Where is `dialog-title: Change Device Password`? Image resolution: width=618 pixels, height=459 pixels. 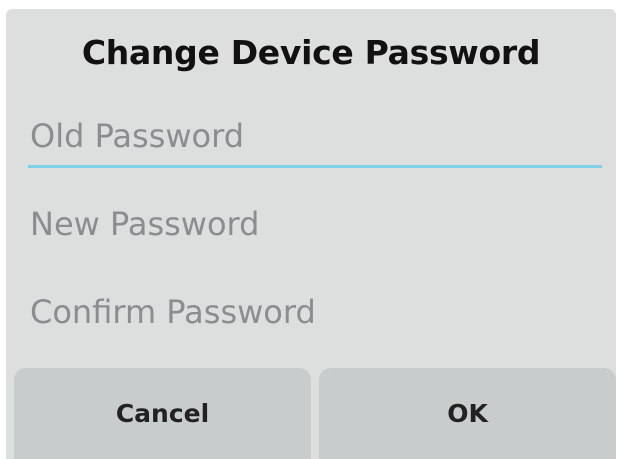
dialog-title: Change Device Password is located at coordinates (311, 52).